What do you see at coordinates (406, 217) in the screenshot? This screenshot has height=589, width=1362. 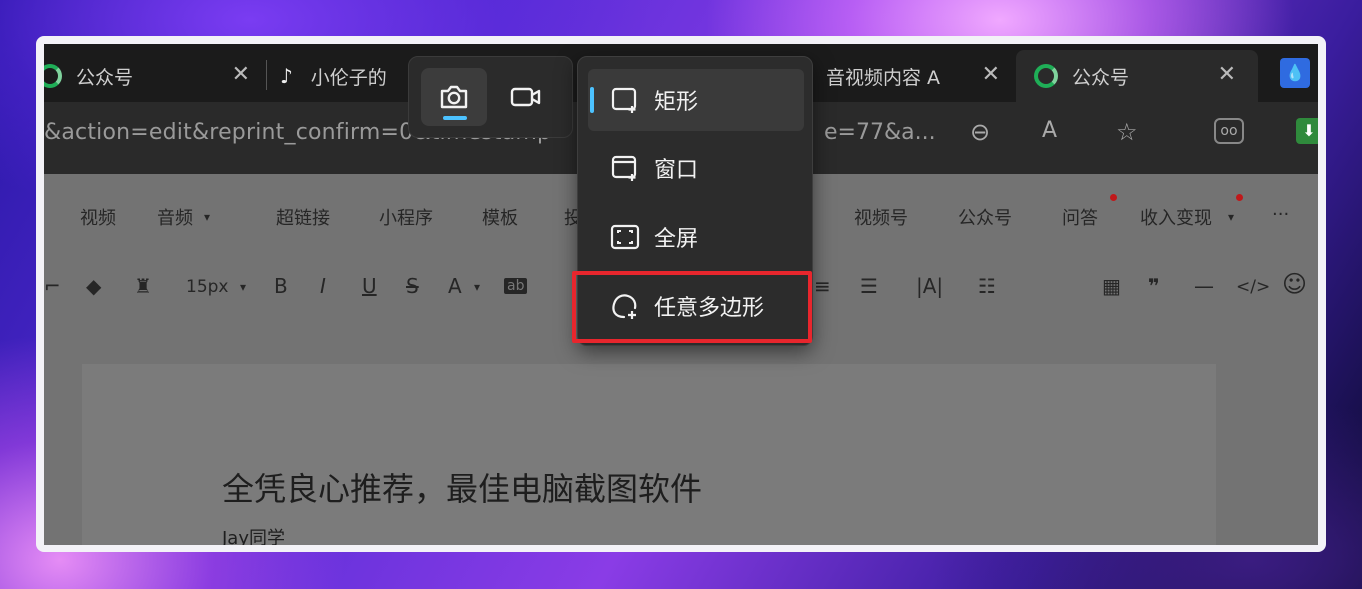 I see `menu-miniprogram: 小程序` at bounding box center [406, 217].